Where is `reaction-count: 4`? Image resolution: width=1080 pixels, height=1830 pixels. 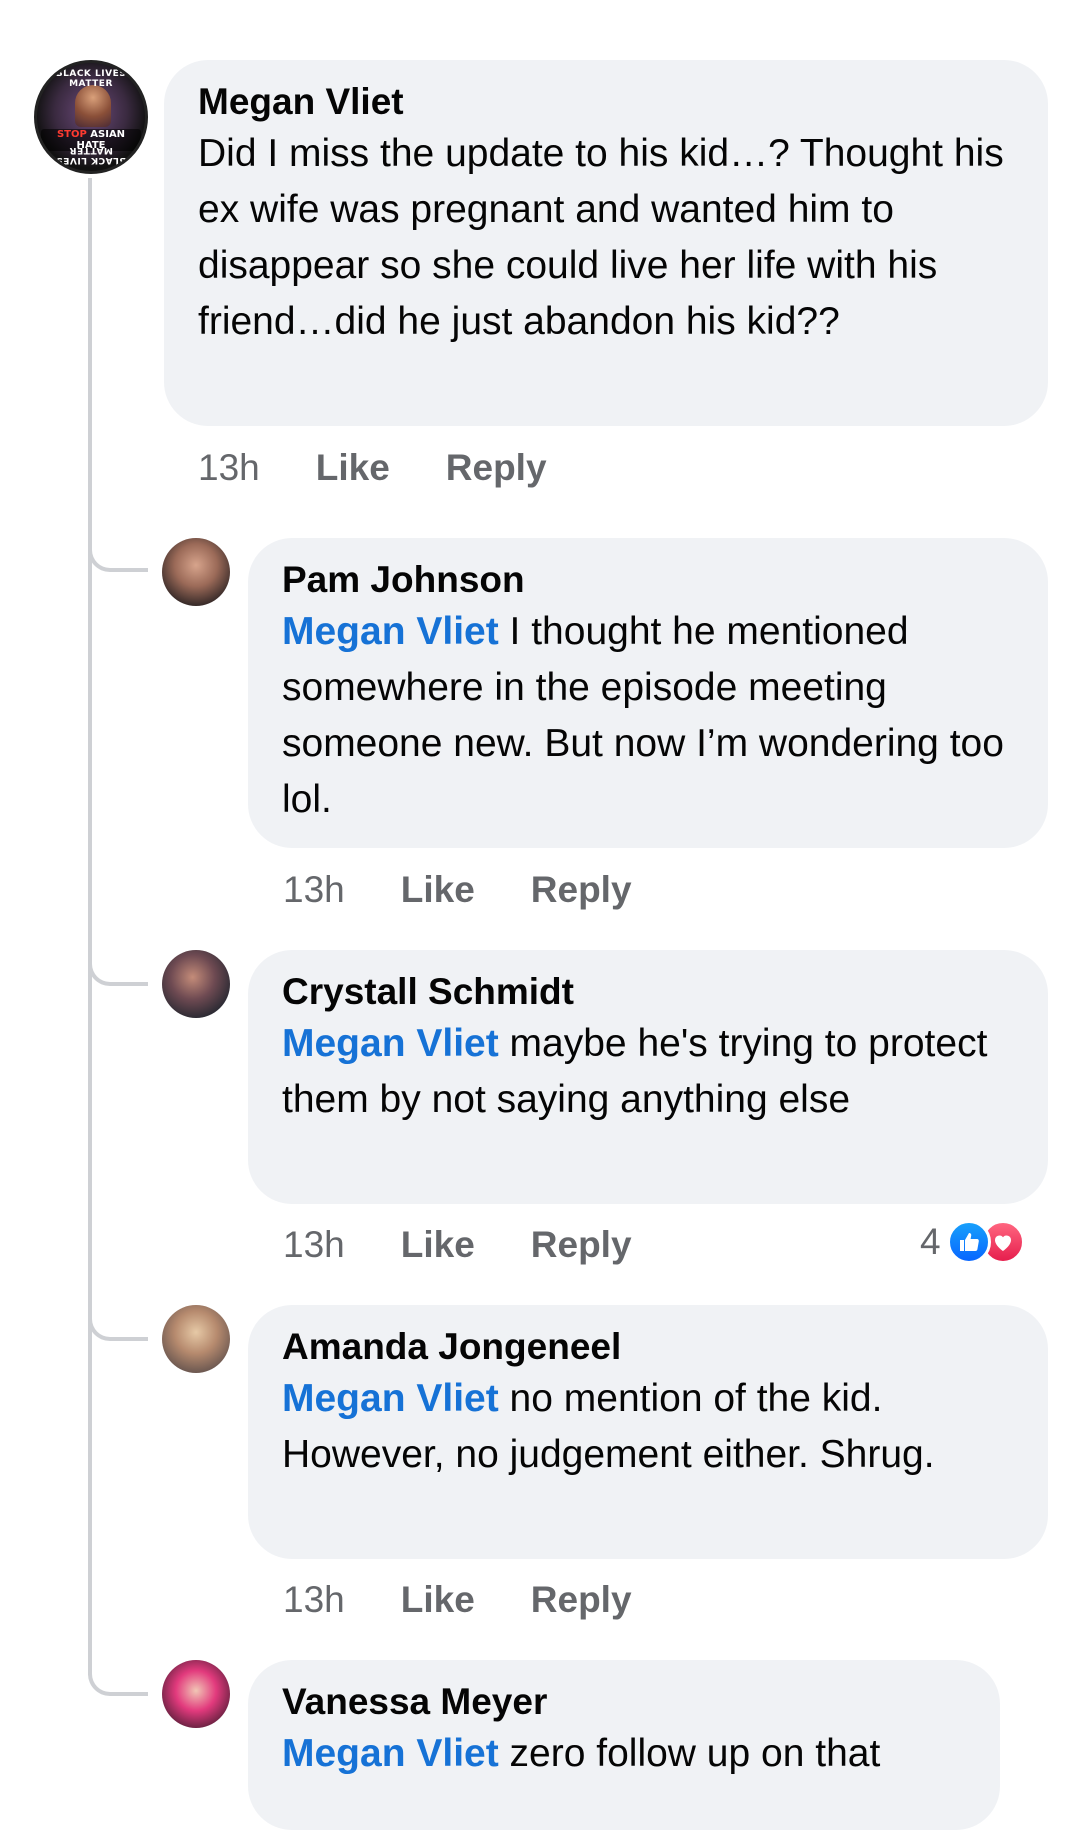
reaction-count: 4 is located at coordinates (930, 1241).